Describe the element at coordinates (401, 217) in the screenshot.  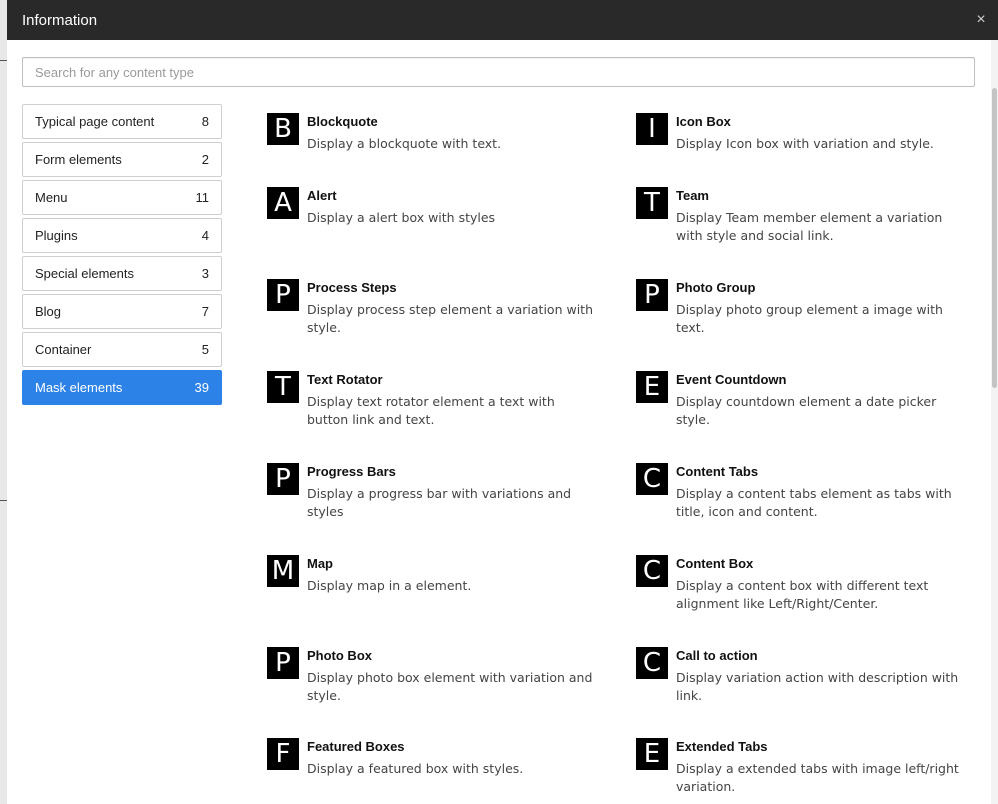
I see `element-description: Display a alert box with styles` at that location.